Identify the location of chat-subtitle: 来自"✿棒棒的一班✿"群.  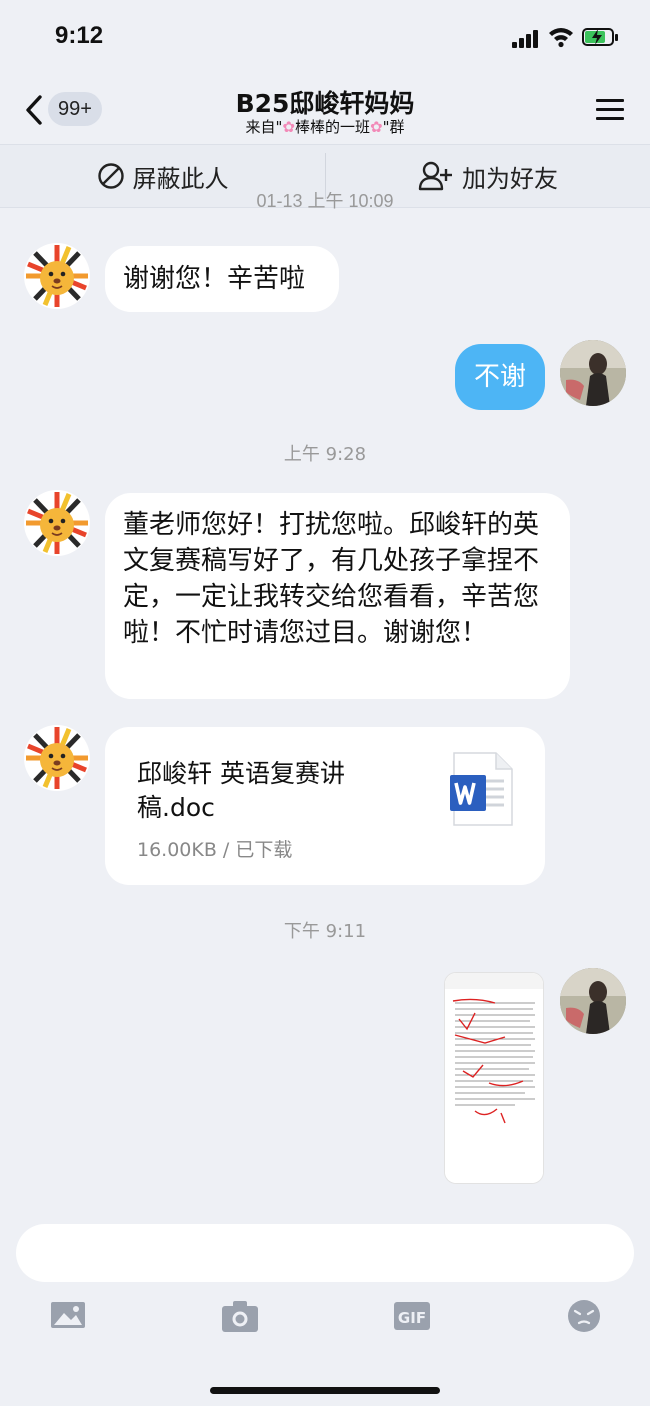
(325, 126).